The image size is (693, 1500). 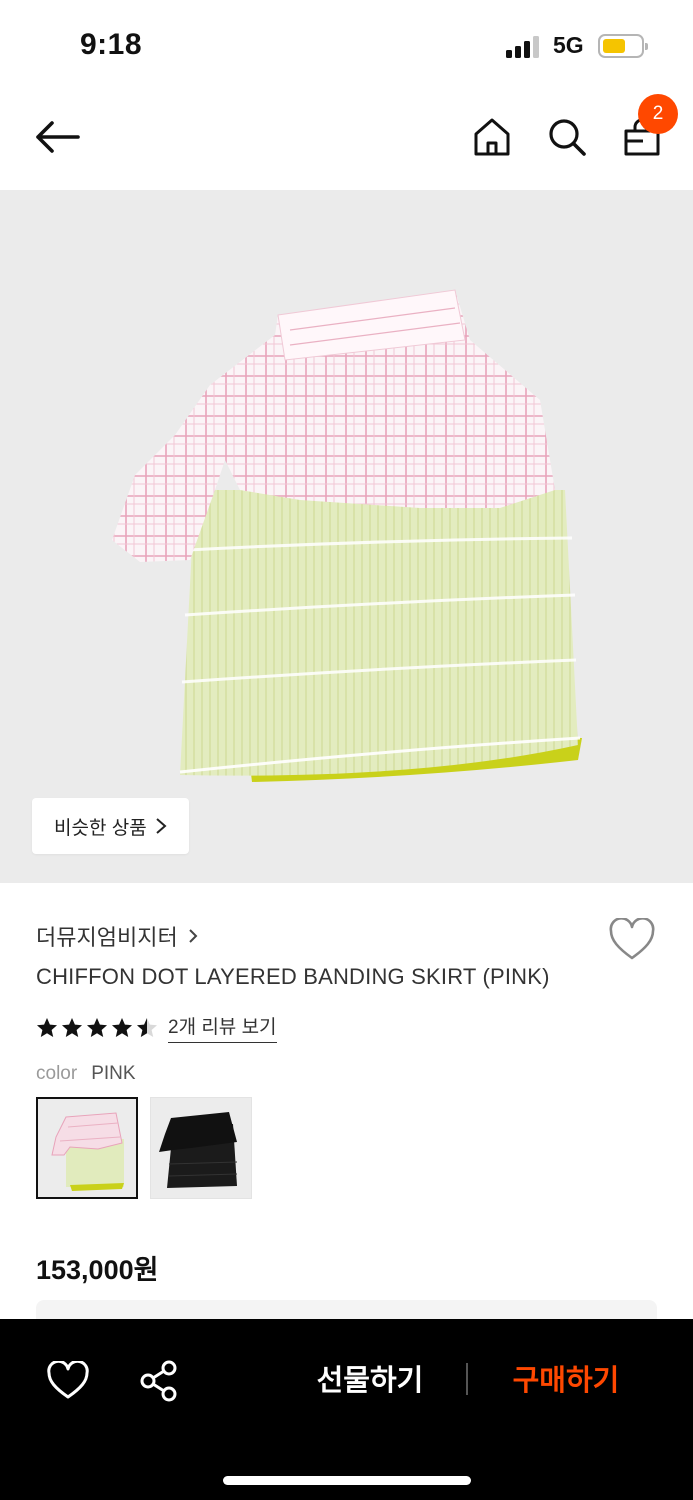 I want to click on color-swatch-black, so click(x=201, y=1148).